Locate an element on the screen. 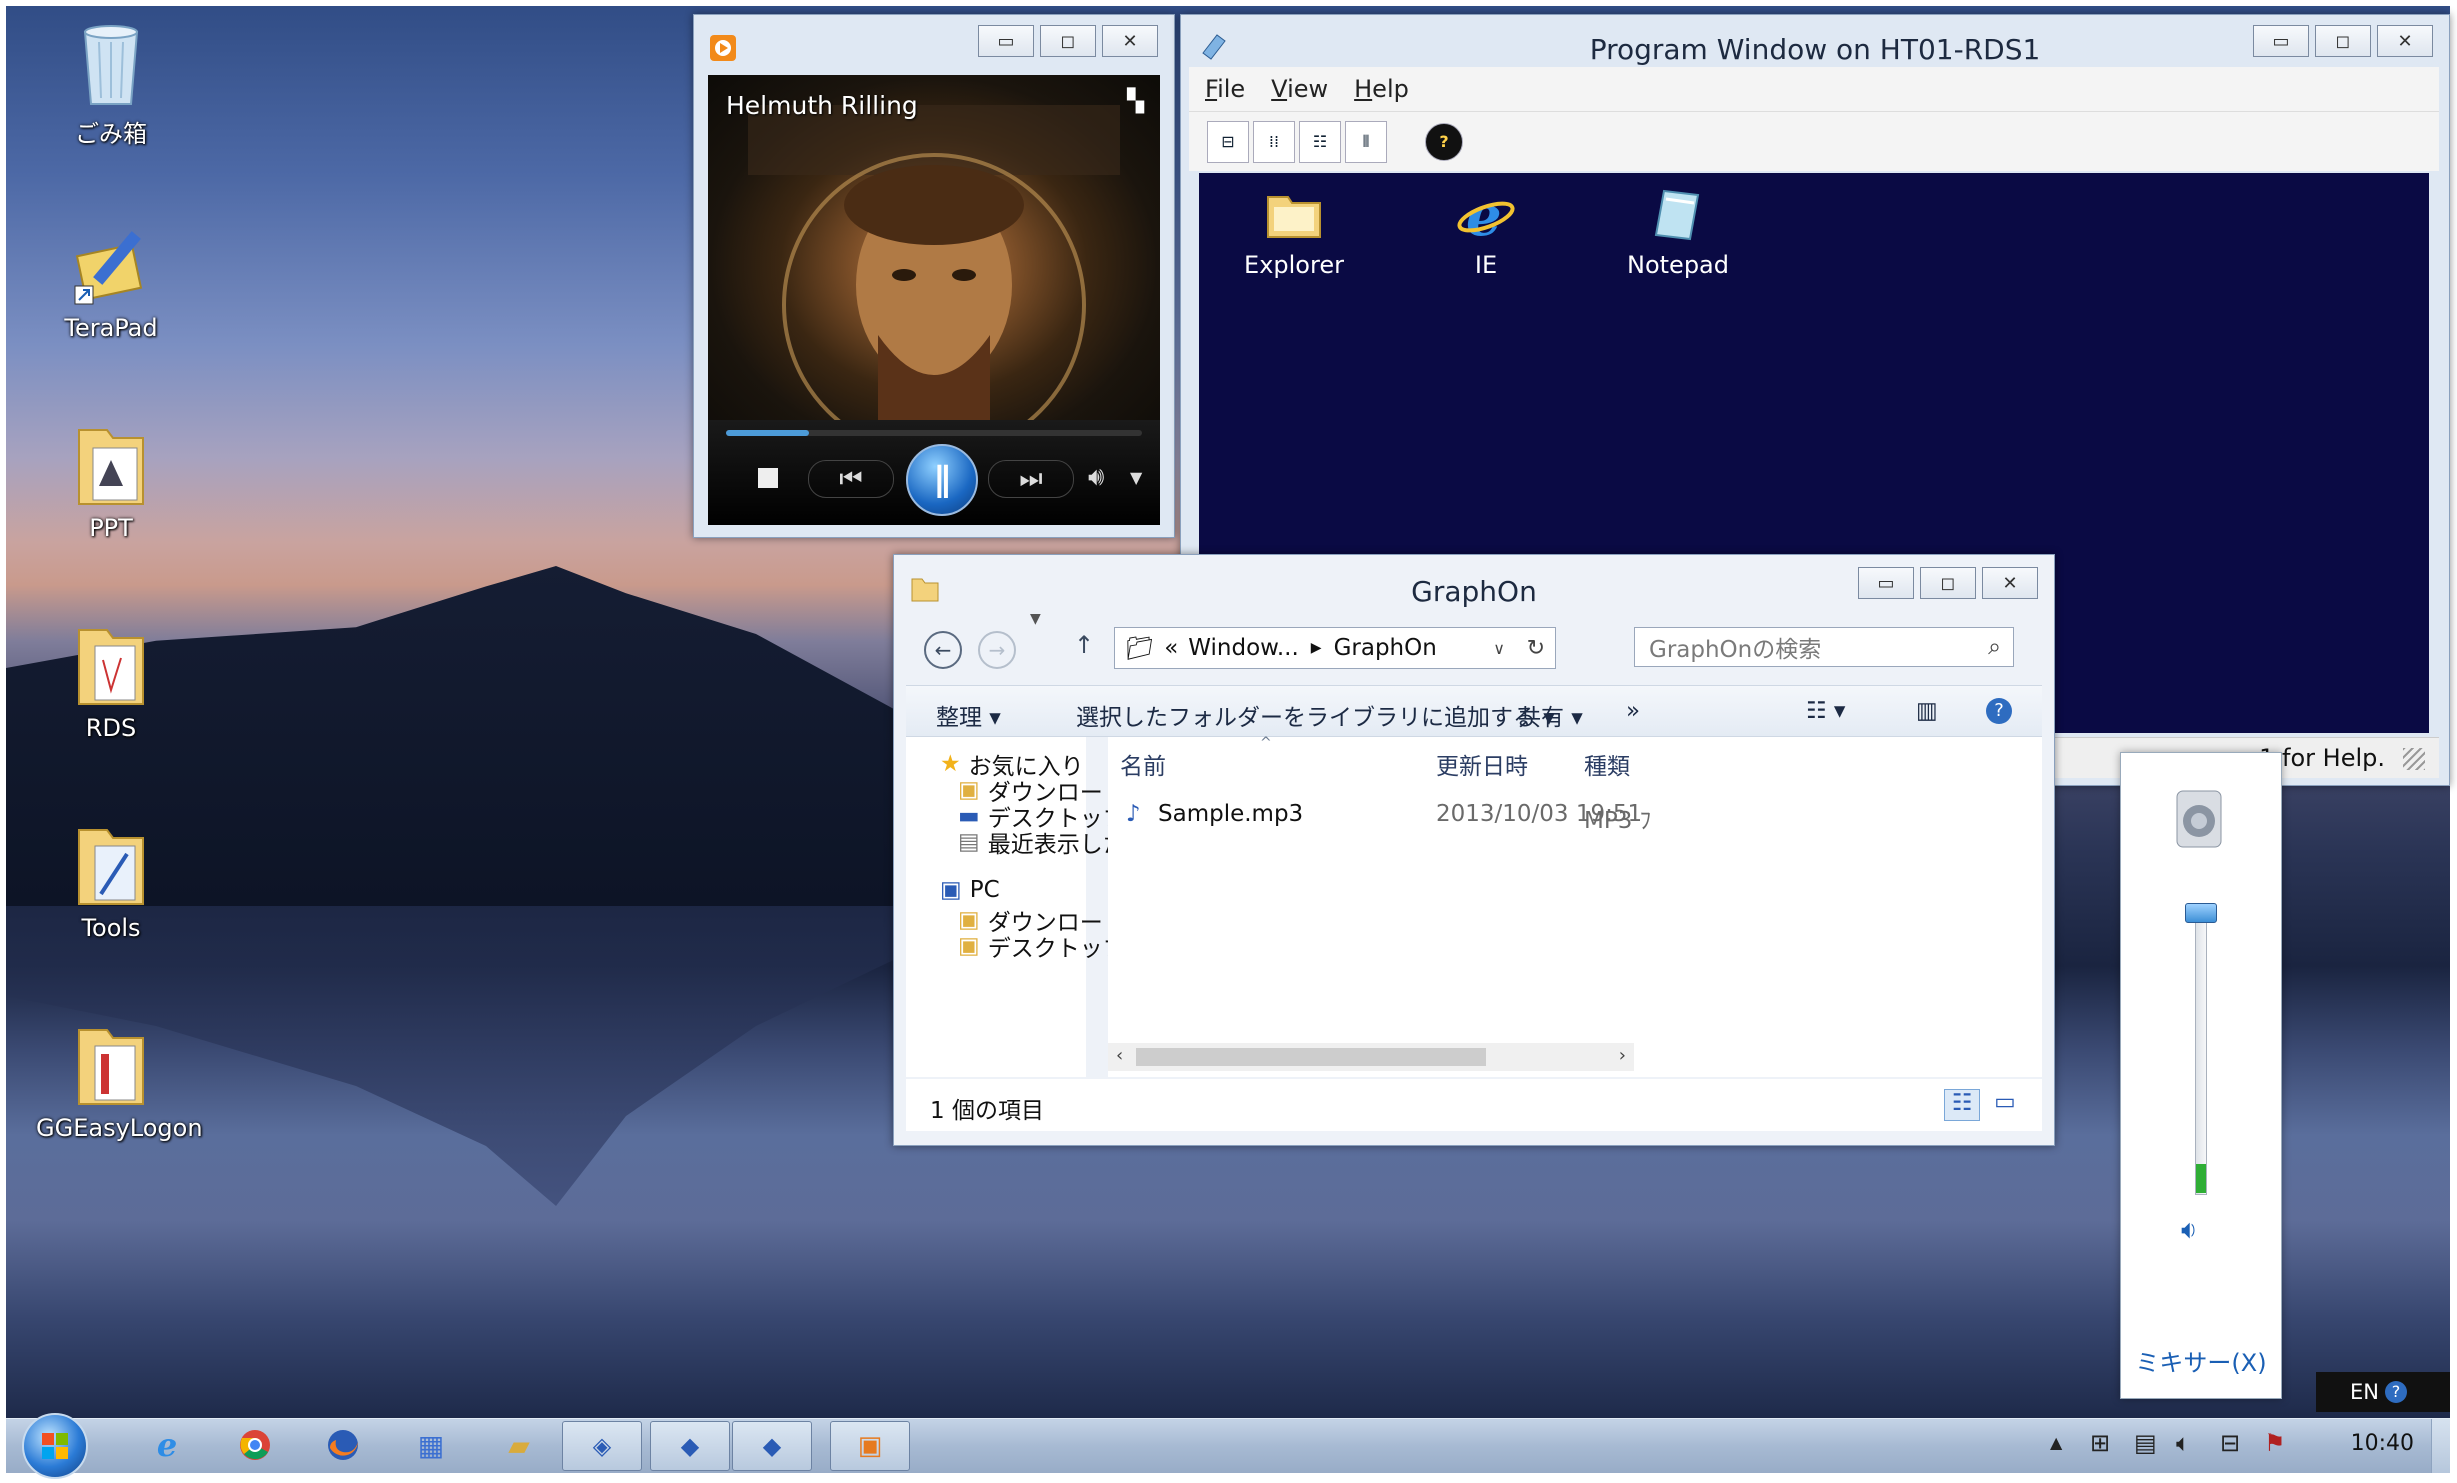 Image resolution: width=2457 pixels, height=1483 pixels. taskbar-firefox-icon is located at coordinates (343, 1445).